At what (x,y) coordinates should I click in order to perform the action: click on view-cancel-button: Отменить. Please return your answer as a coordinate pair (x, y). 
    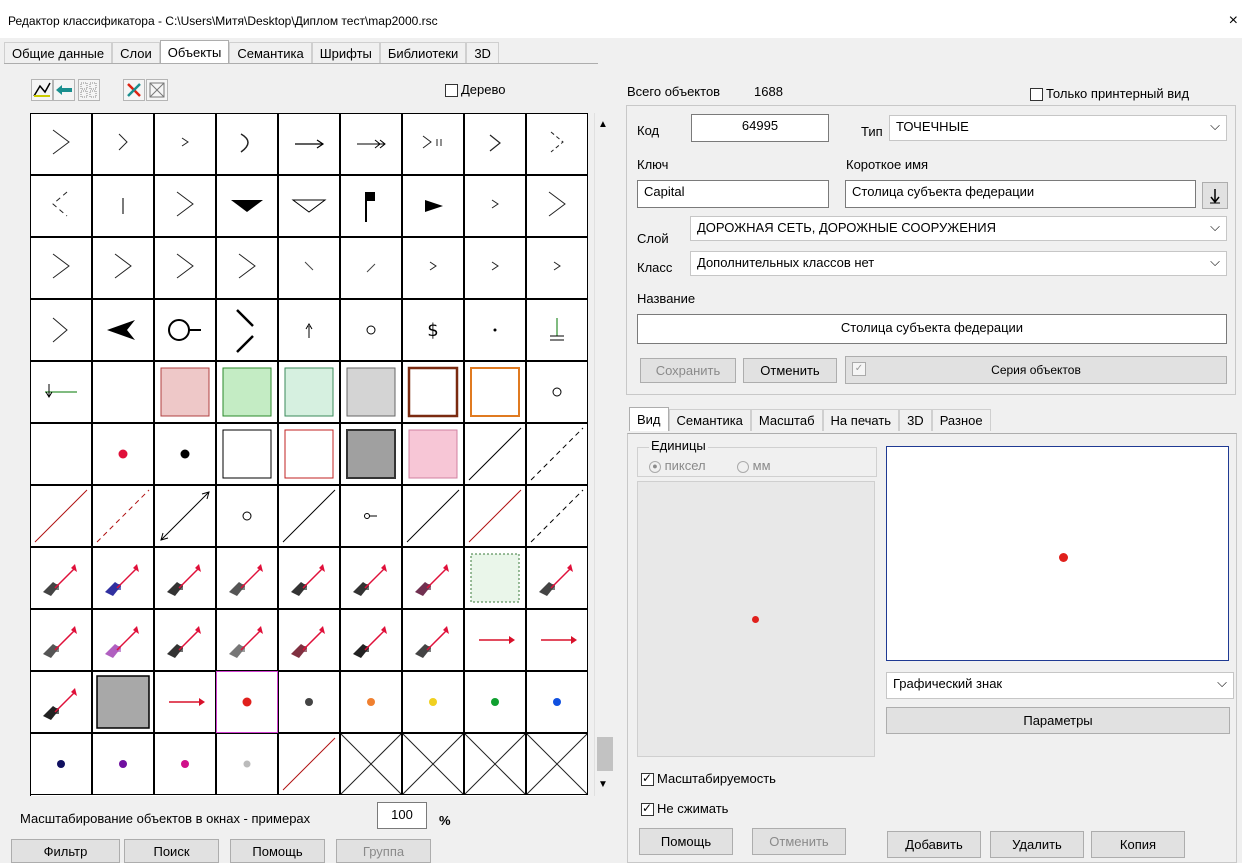
    Looking at the image, I should click on (799, 841).